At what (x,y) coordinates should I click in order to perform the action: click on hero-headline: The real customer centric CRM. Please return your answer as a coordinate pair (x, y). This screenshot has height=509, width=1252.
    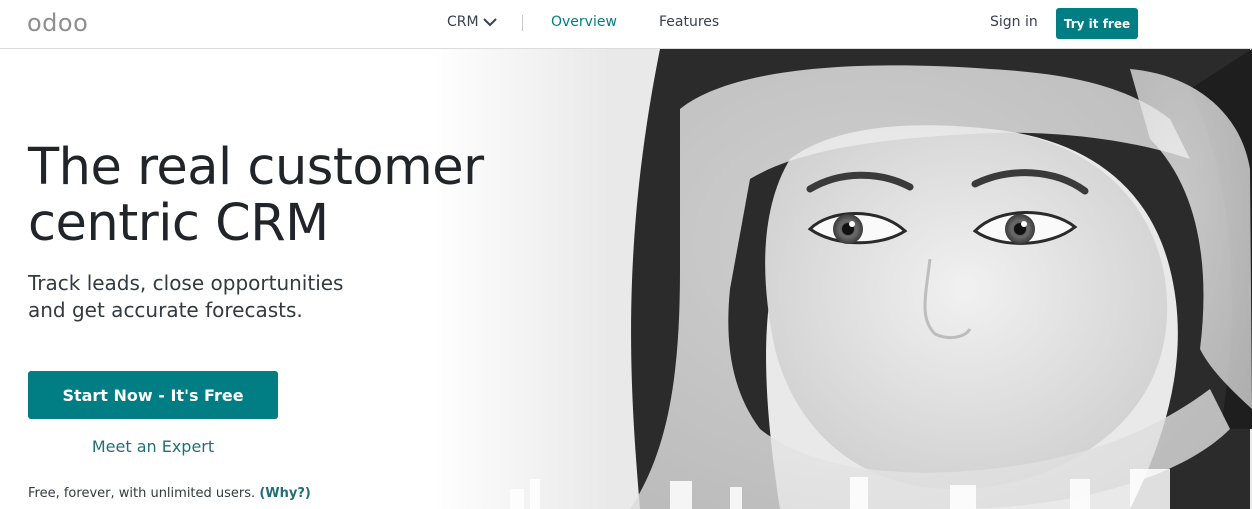
    Looking at the image, I should click on (308, 196).